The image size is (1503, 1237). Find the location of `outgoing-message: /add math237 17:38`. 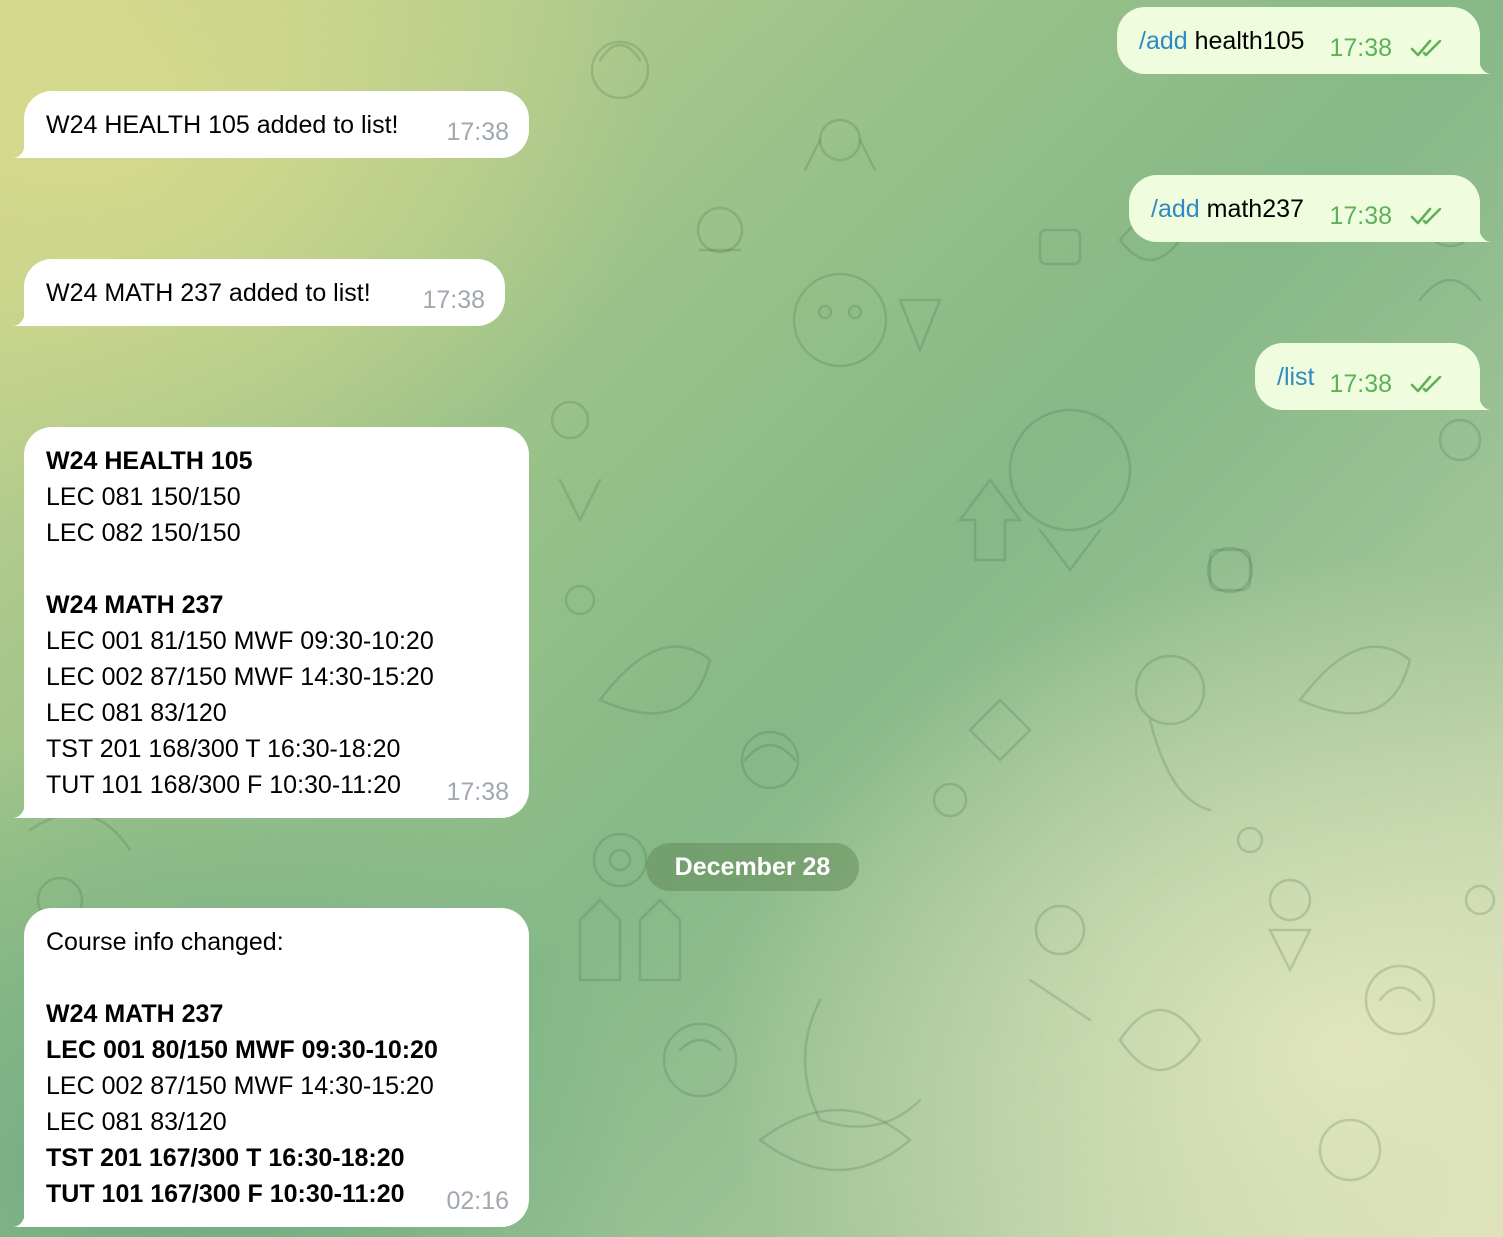

outgoing-message: /add math237 17:38 is located at coordinates (1310, 208).